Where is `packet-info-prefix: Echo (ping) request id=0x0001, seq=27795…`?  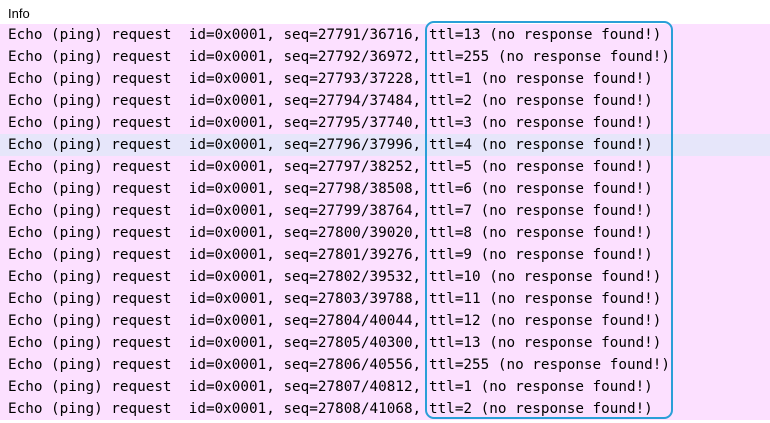 packet-info-prefix: Echo (ping) request id=0x0001, seq=27795… is located at coordinates (215, 123).